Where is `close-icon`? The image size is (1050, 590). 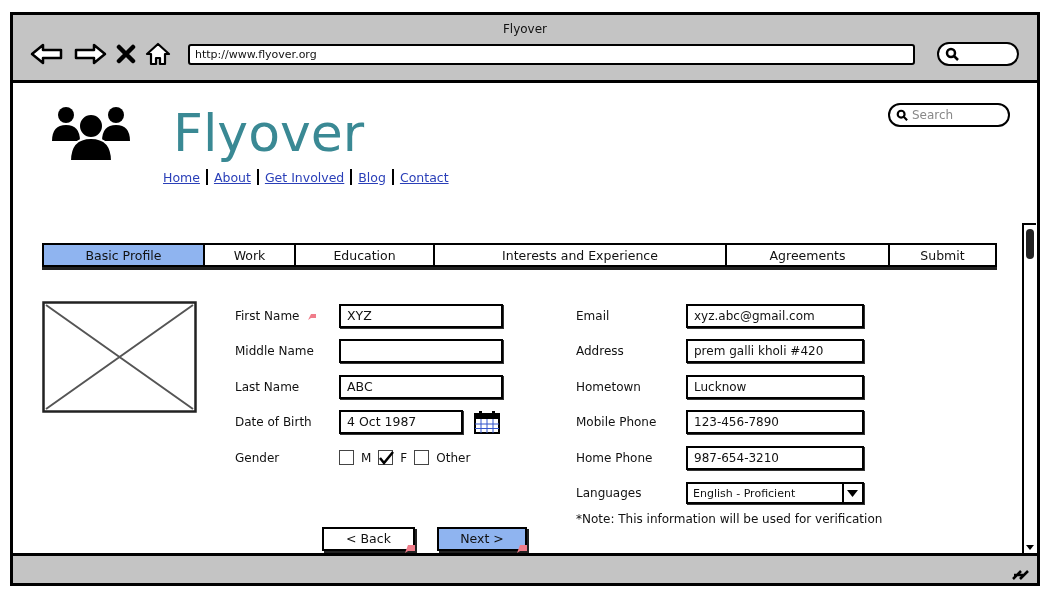
close-icon is located at coordinates (126, 54).